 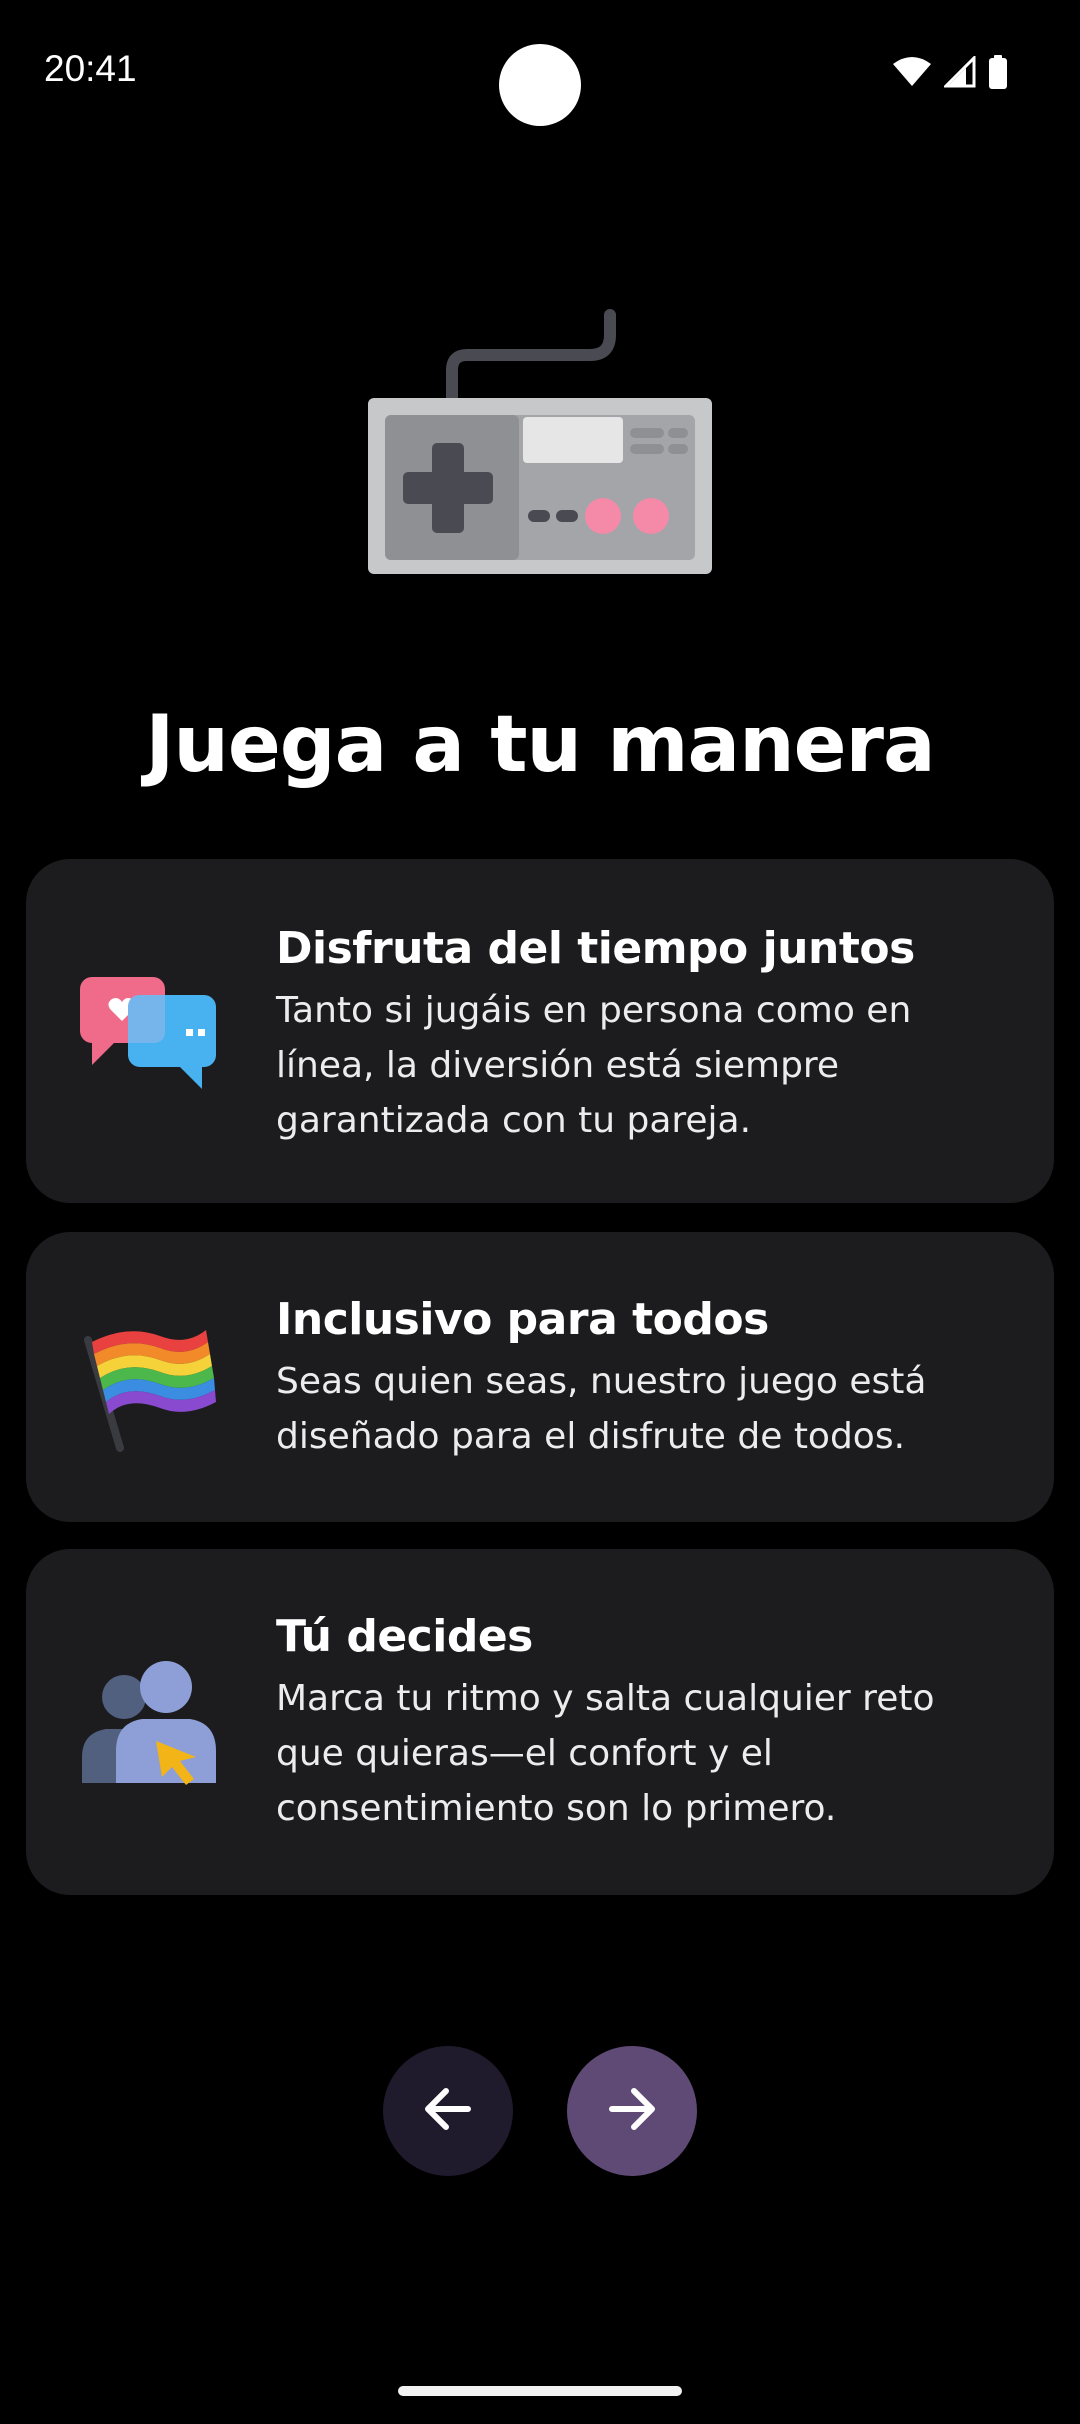 What do you see at coordinates (522, 1319) in the screenshot?
I see `feature-title: Inclusivo para todos` at bounding box center [522, 1319].